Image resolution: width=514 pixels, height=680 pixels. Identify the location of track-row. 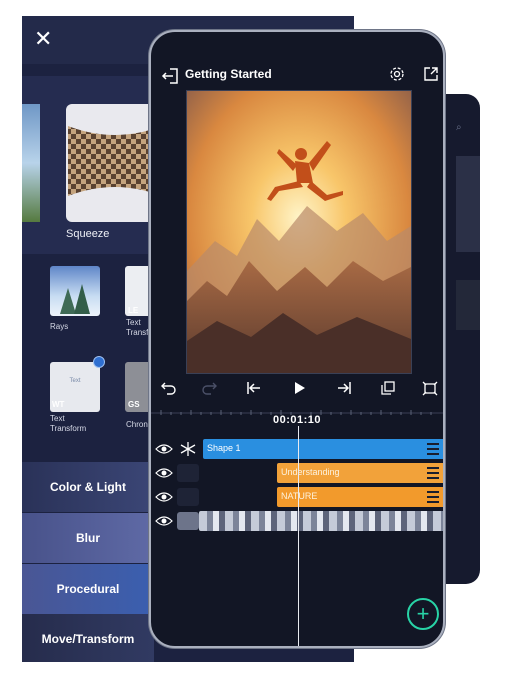
(297, 521).